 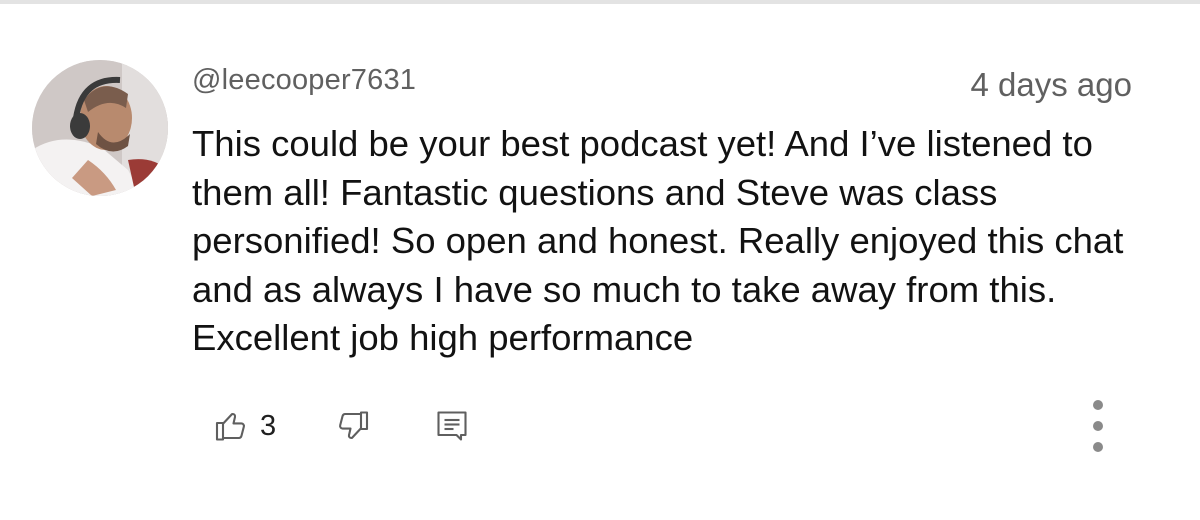 What do you see at coordinates (600, 2) in the screenshot?
I see `top-divider` at bounding box center [600, 2].